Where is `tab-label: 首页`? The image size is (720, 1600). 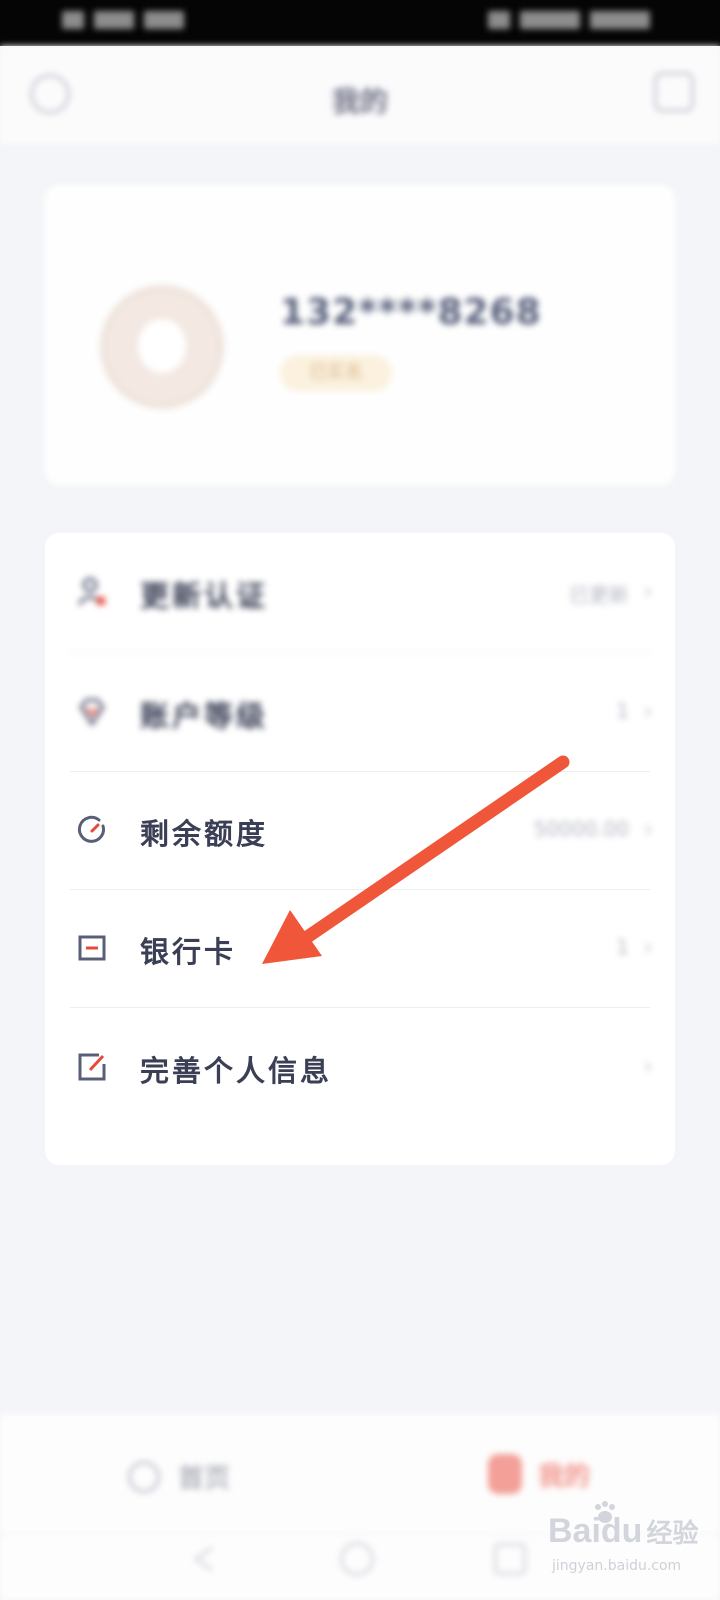
tab-label: 首页 is located at coordinates (204, 1479).